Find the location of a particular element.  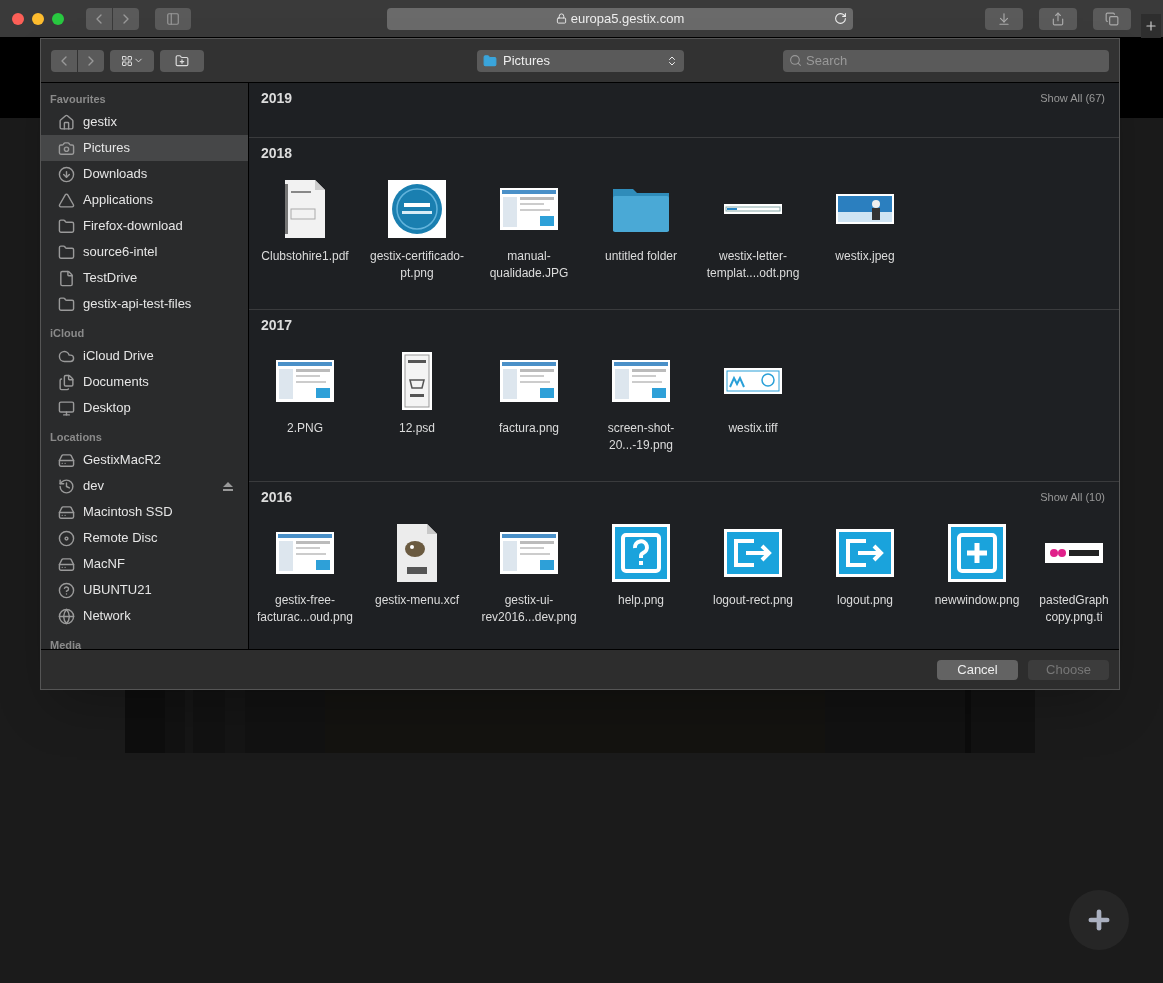

downloads-button is located at coordinates (1004, 18).